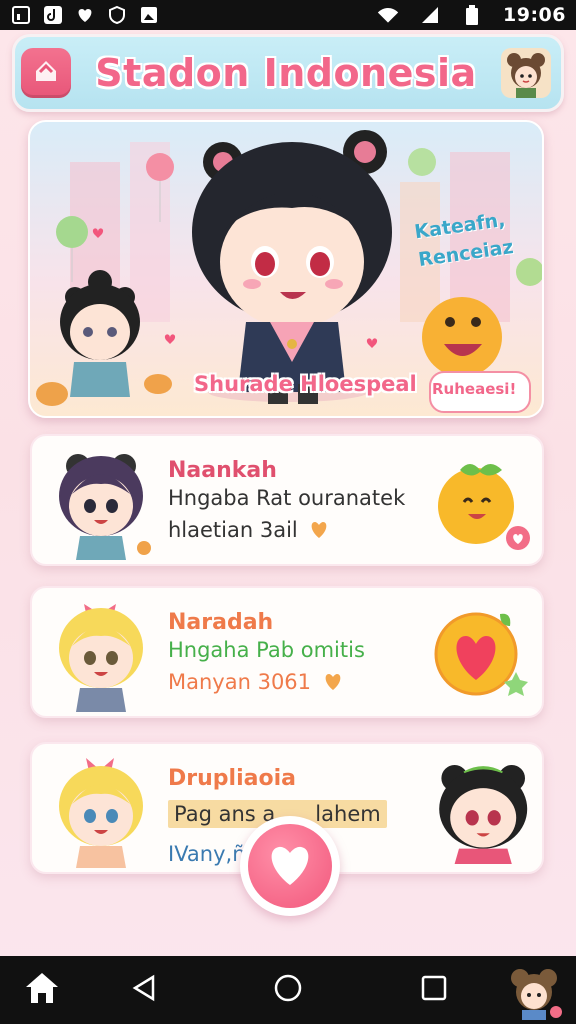  What do you see at coordinates (232, 778) in the screenshot?
I see `card-title: Drupliaoia` at bounding box center [232, 778].